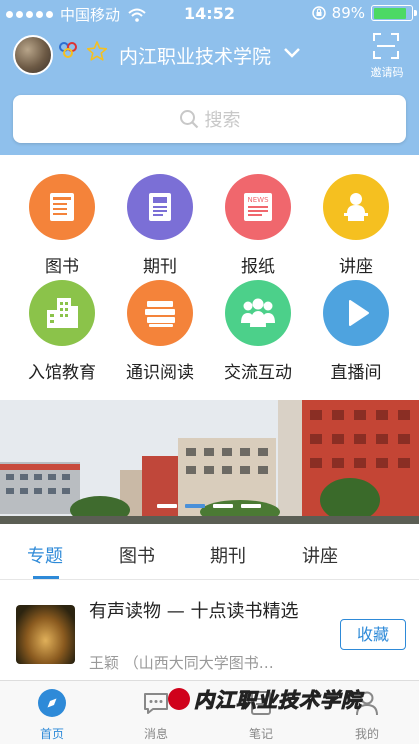 This screenshot has width=419, height=744. What do you see at coordinates (51, 734) in the screenshot?
I see `nav-label: 首页` at bounding box center [51, 734].